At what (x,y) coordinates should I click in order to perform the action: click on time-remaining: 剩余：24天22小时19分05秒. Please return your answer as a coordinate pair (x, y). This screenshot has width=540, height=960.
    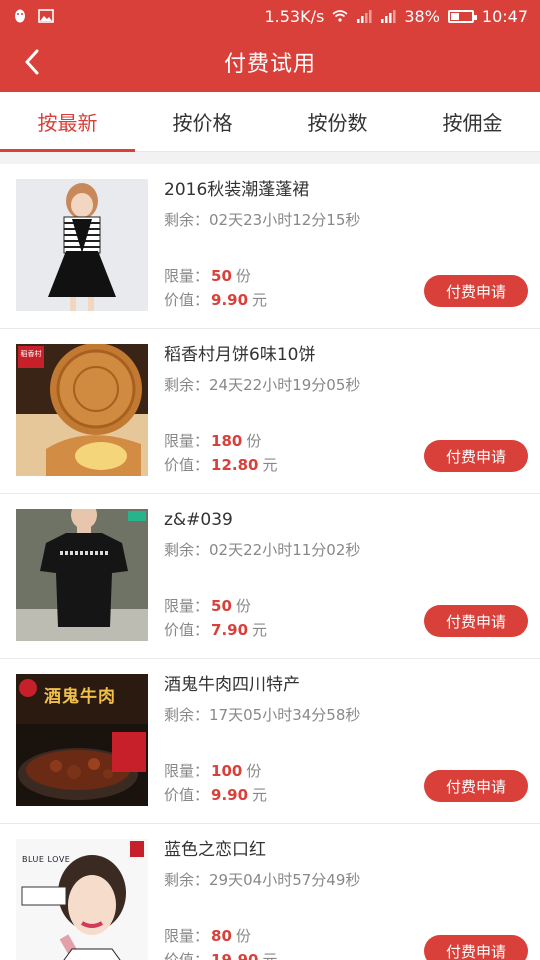
    Looking at the image, I should click on (346, 384).